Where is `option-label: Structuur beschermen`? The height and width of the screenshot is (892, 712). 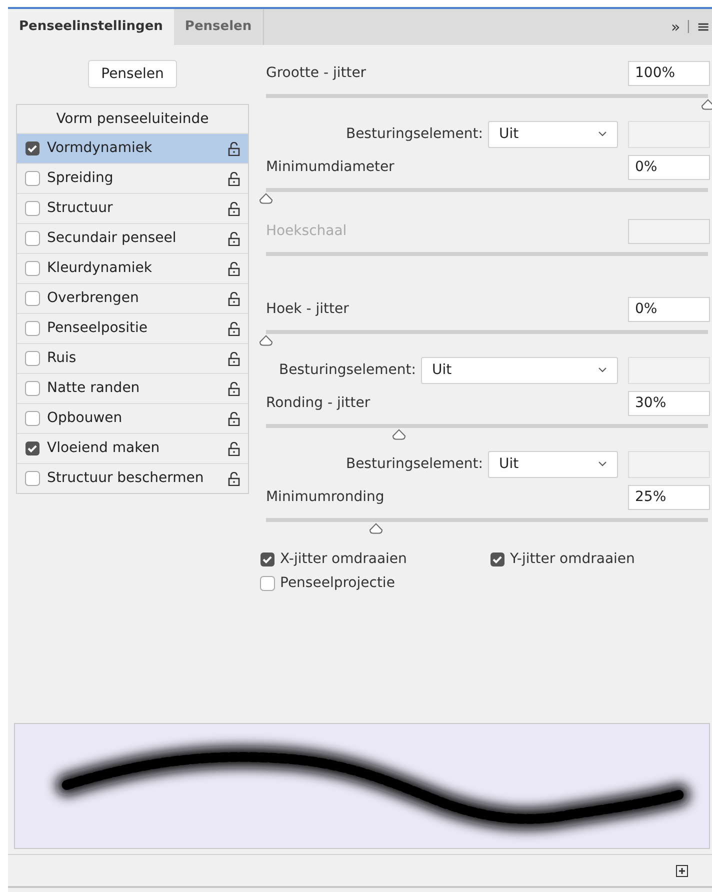
option-label: Structuur beschermen is located at coordinates (126, 478).